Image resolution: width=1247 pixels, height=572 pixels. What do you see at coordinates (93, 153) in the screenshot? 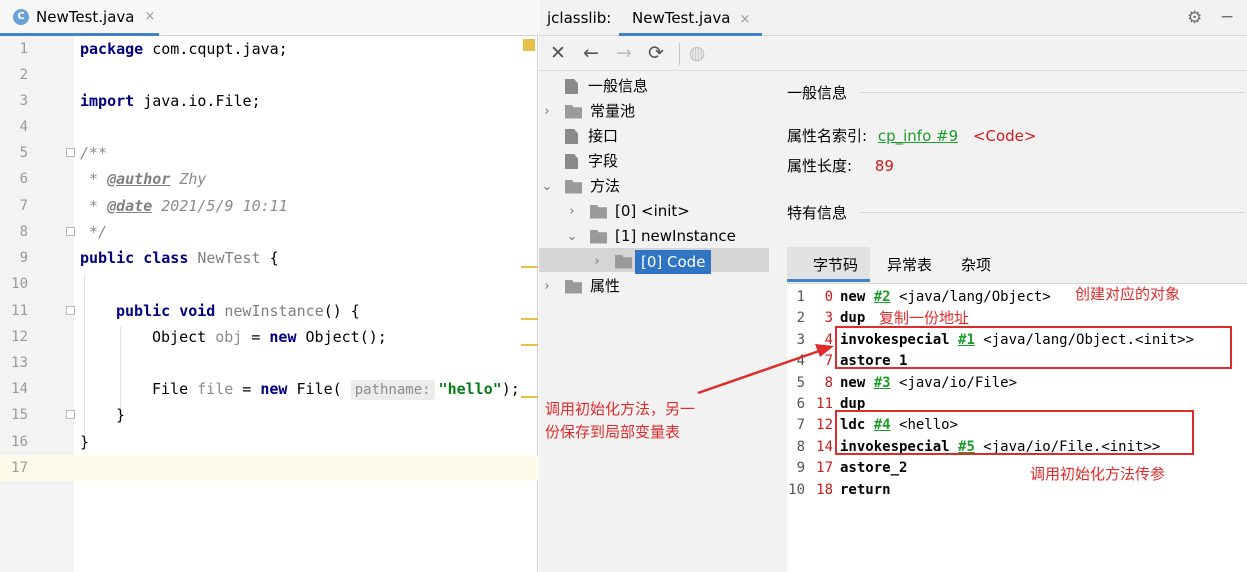
I see `code-line-5: /**` at bounding box center [93, 153].